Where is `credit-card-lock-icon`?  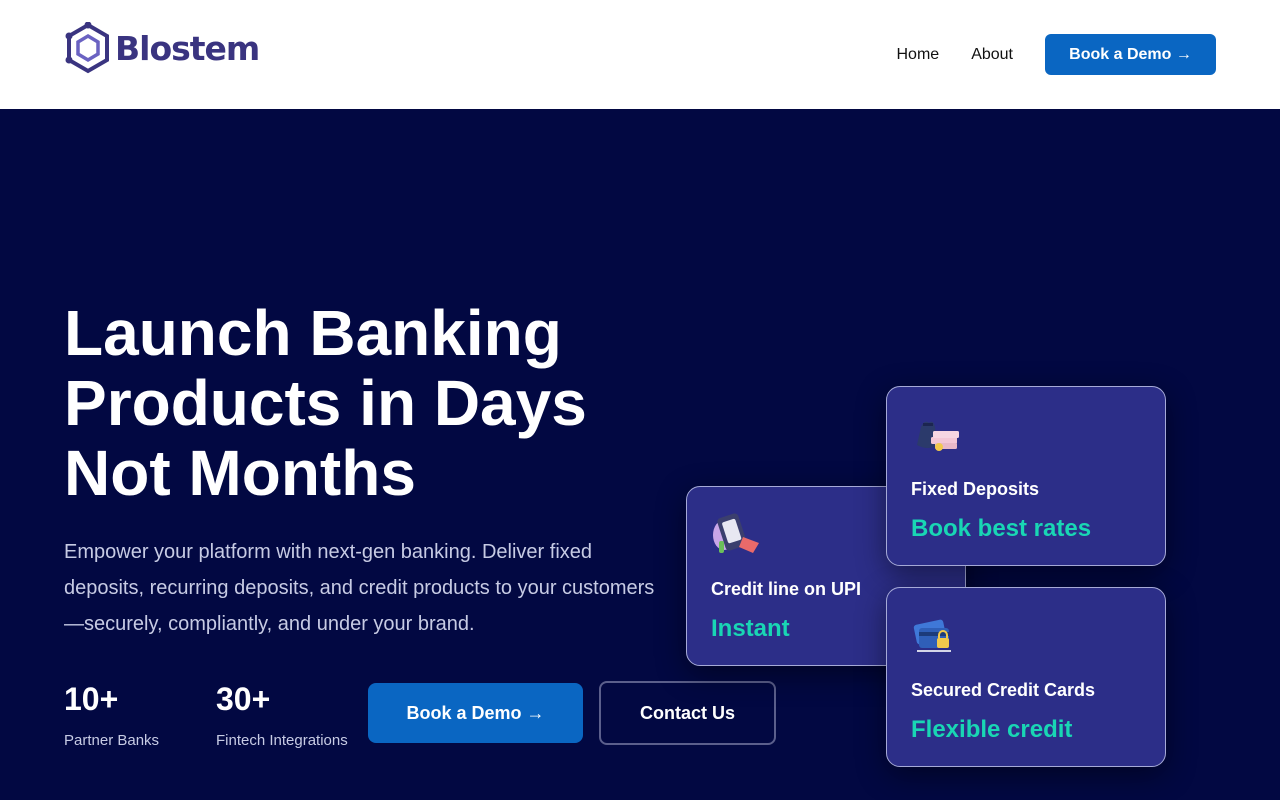
credit-card-lock-icon is located at coordinates (932, 635).